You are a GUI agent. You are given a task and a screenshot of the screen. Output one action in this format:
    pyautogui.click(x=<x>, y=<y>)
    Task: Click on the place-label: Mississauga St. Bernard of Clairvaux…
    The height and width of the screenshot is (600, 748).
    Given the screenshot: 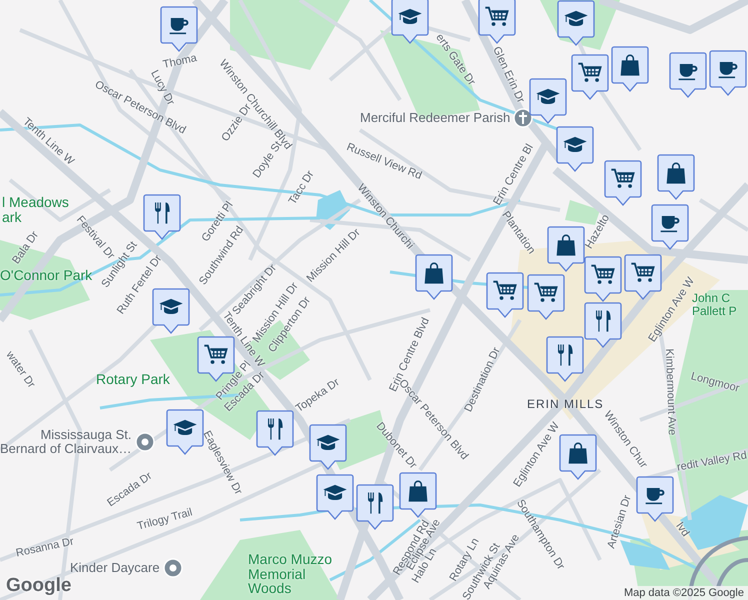 What is the action you would take?
    pyautogui.click(x=66, y=442)
    